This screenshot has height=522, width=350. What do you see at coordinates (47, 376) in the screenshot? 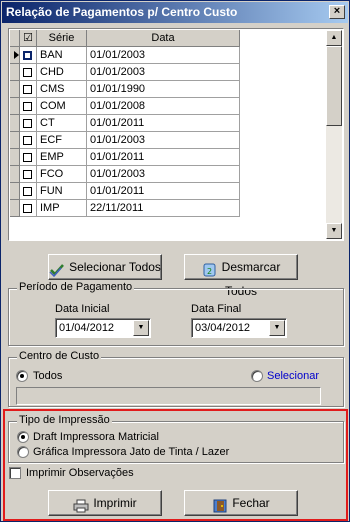
I see `todos-label: Todos` at bounding box center [47, 376].